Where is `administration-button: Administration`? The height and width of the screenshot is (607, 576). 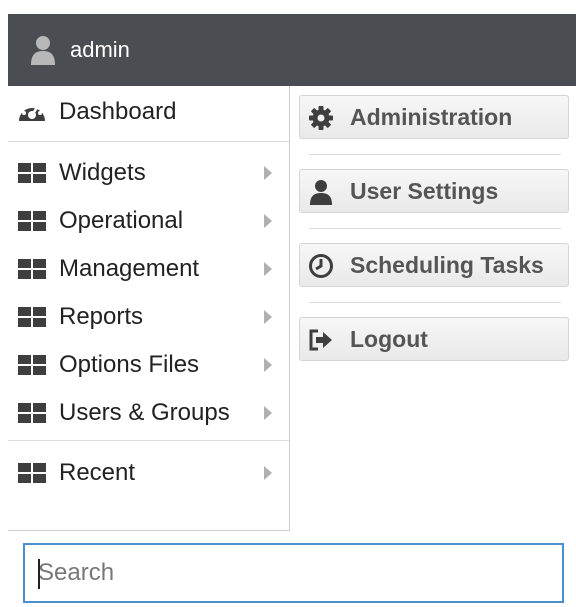 administration-button: Administration is located at coordinates (434, 117).